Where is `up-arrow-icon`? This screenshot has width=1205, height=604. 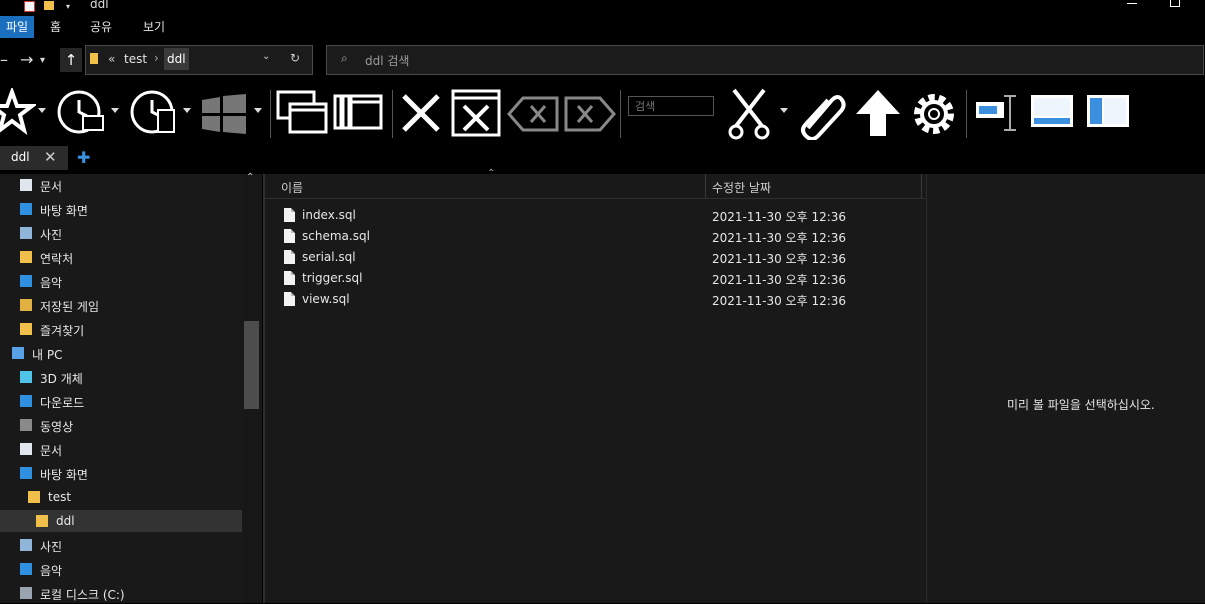 up-arrow-icon is located at coordinates (878, 113).